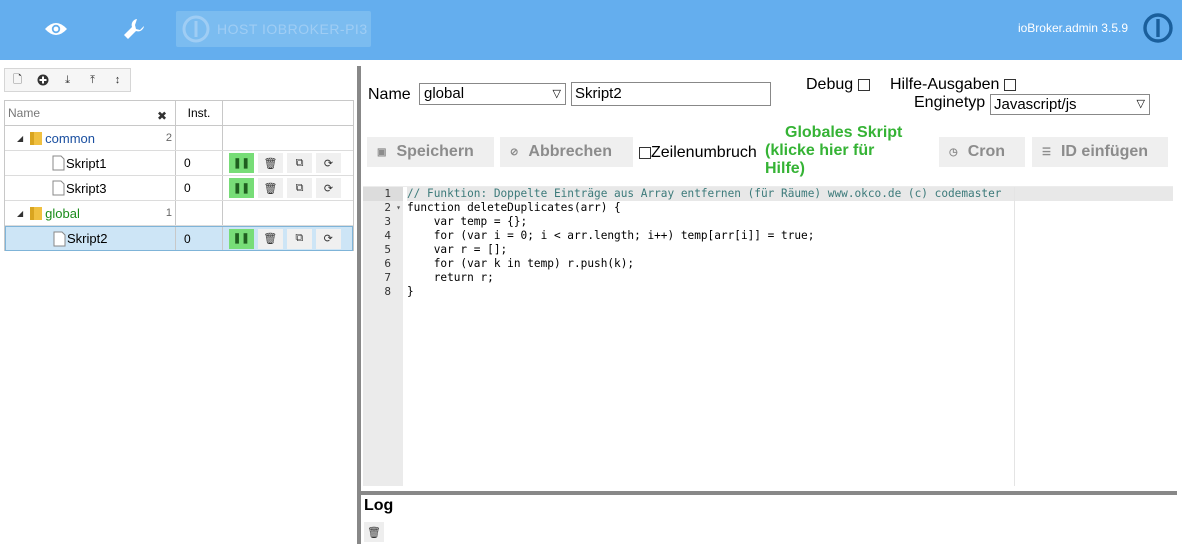 This screenshot has height=544, width=1182. What do you see at coordinates (387, 235) in the screenshot?
I see `line-number: 4` at bounding box center [387, 235].